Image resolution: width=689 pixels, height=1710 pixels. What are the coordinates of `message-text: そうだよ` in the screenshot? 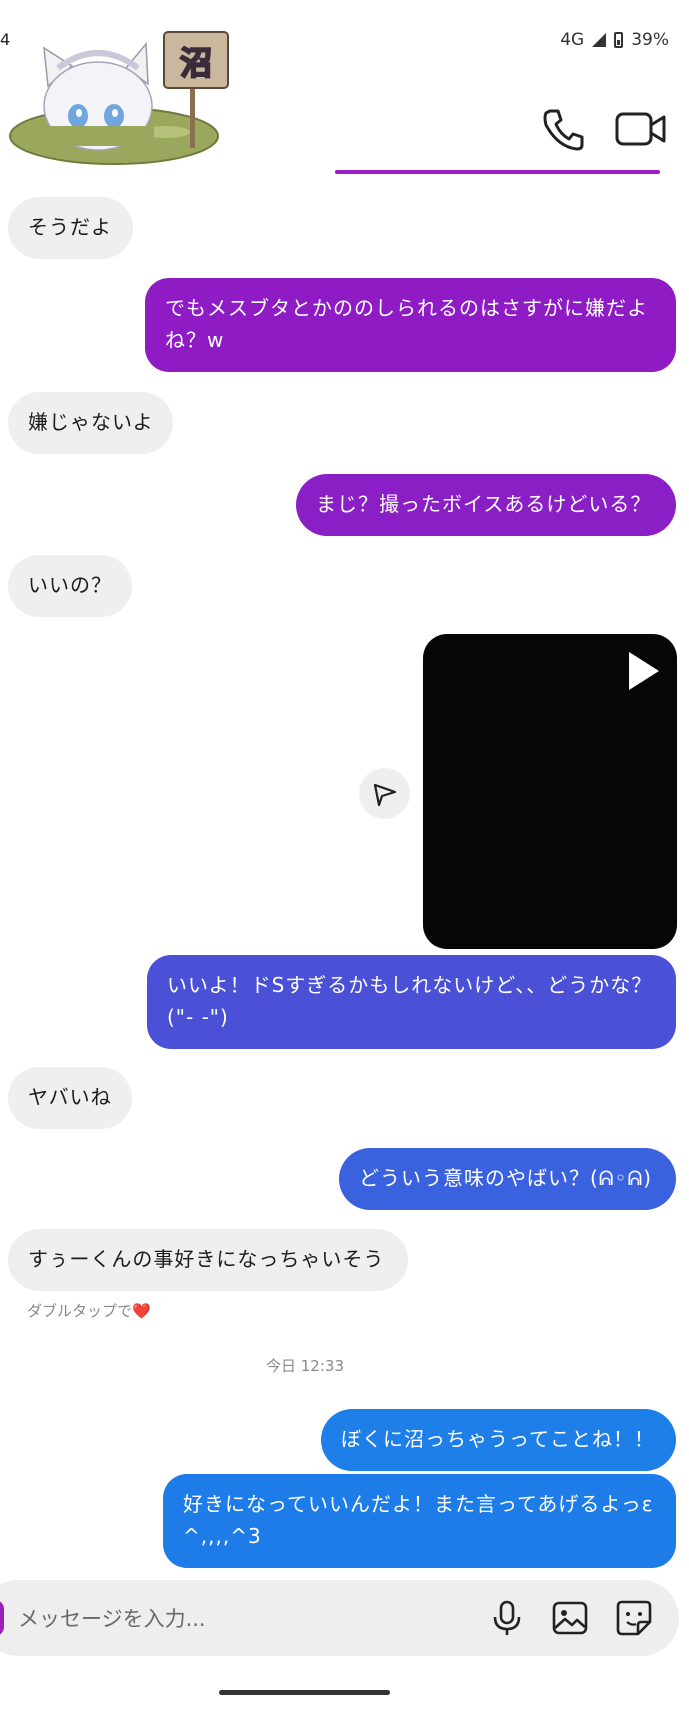 It's located at (70, 227).